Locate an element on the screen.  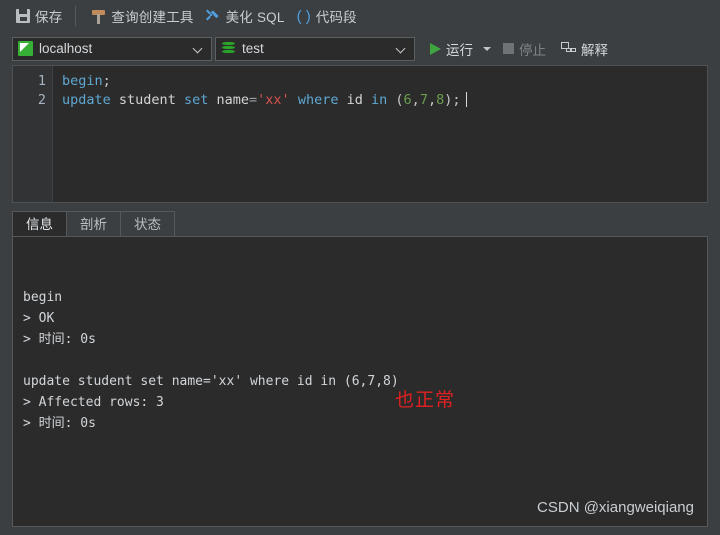
code-token: ); is located at coordinates (452, 100).